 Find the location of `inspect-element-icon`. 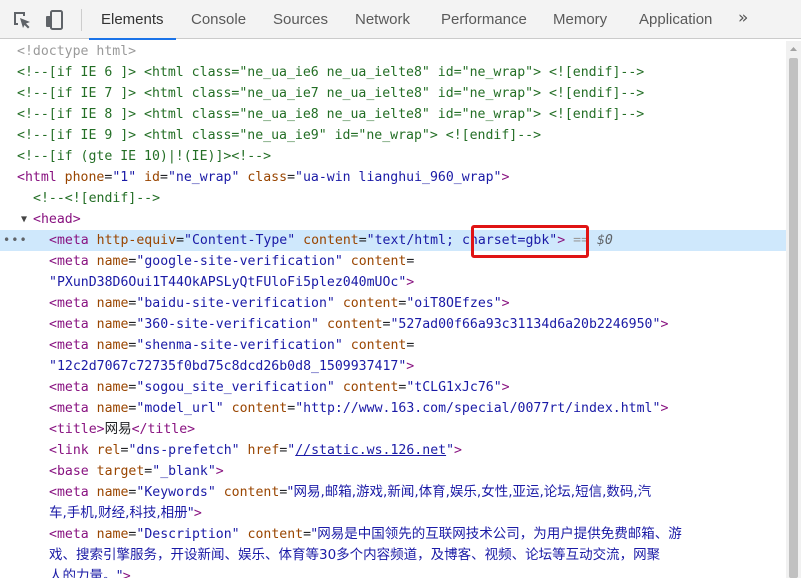

inspect-element-icon is located at coordinates (22, 20).